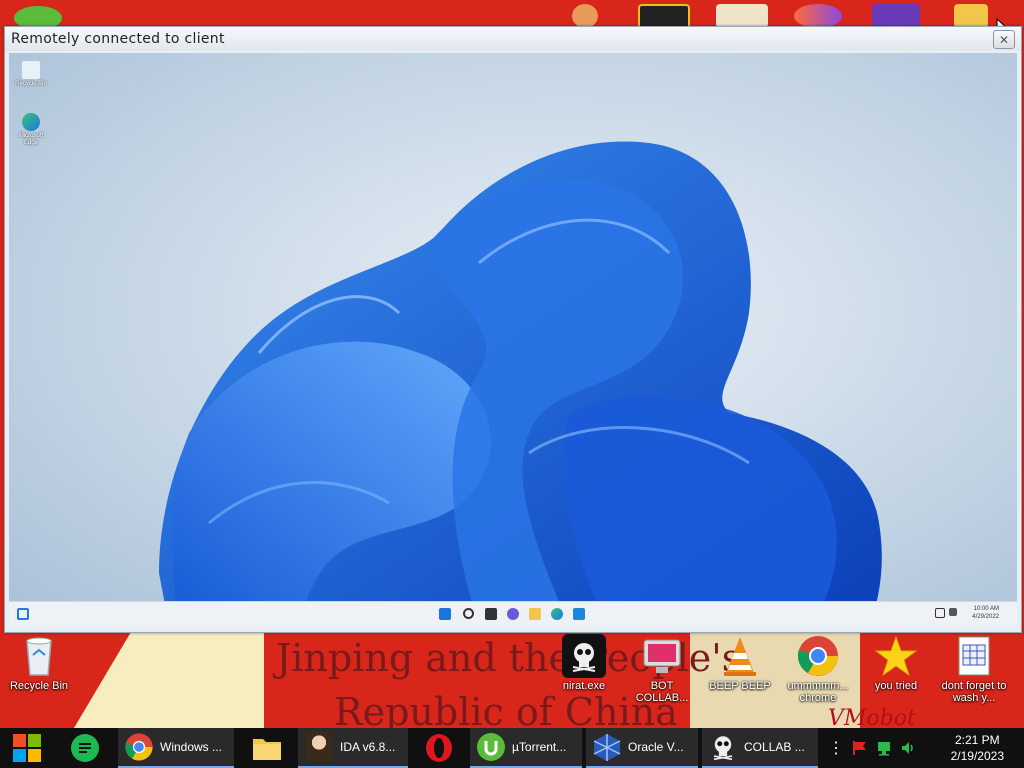  I want to click on poster-cream-left, so click(169, 680).